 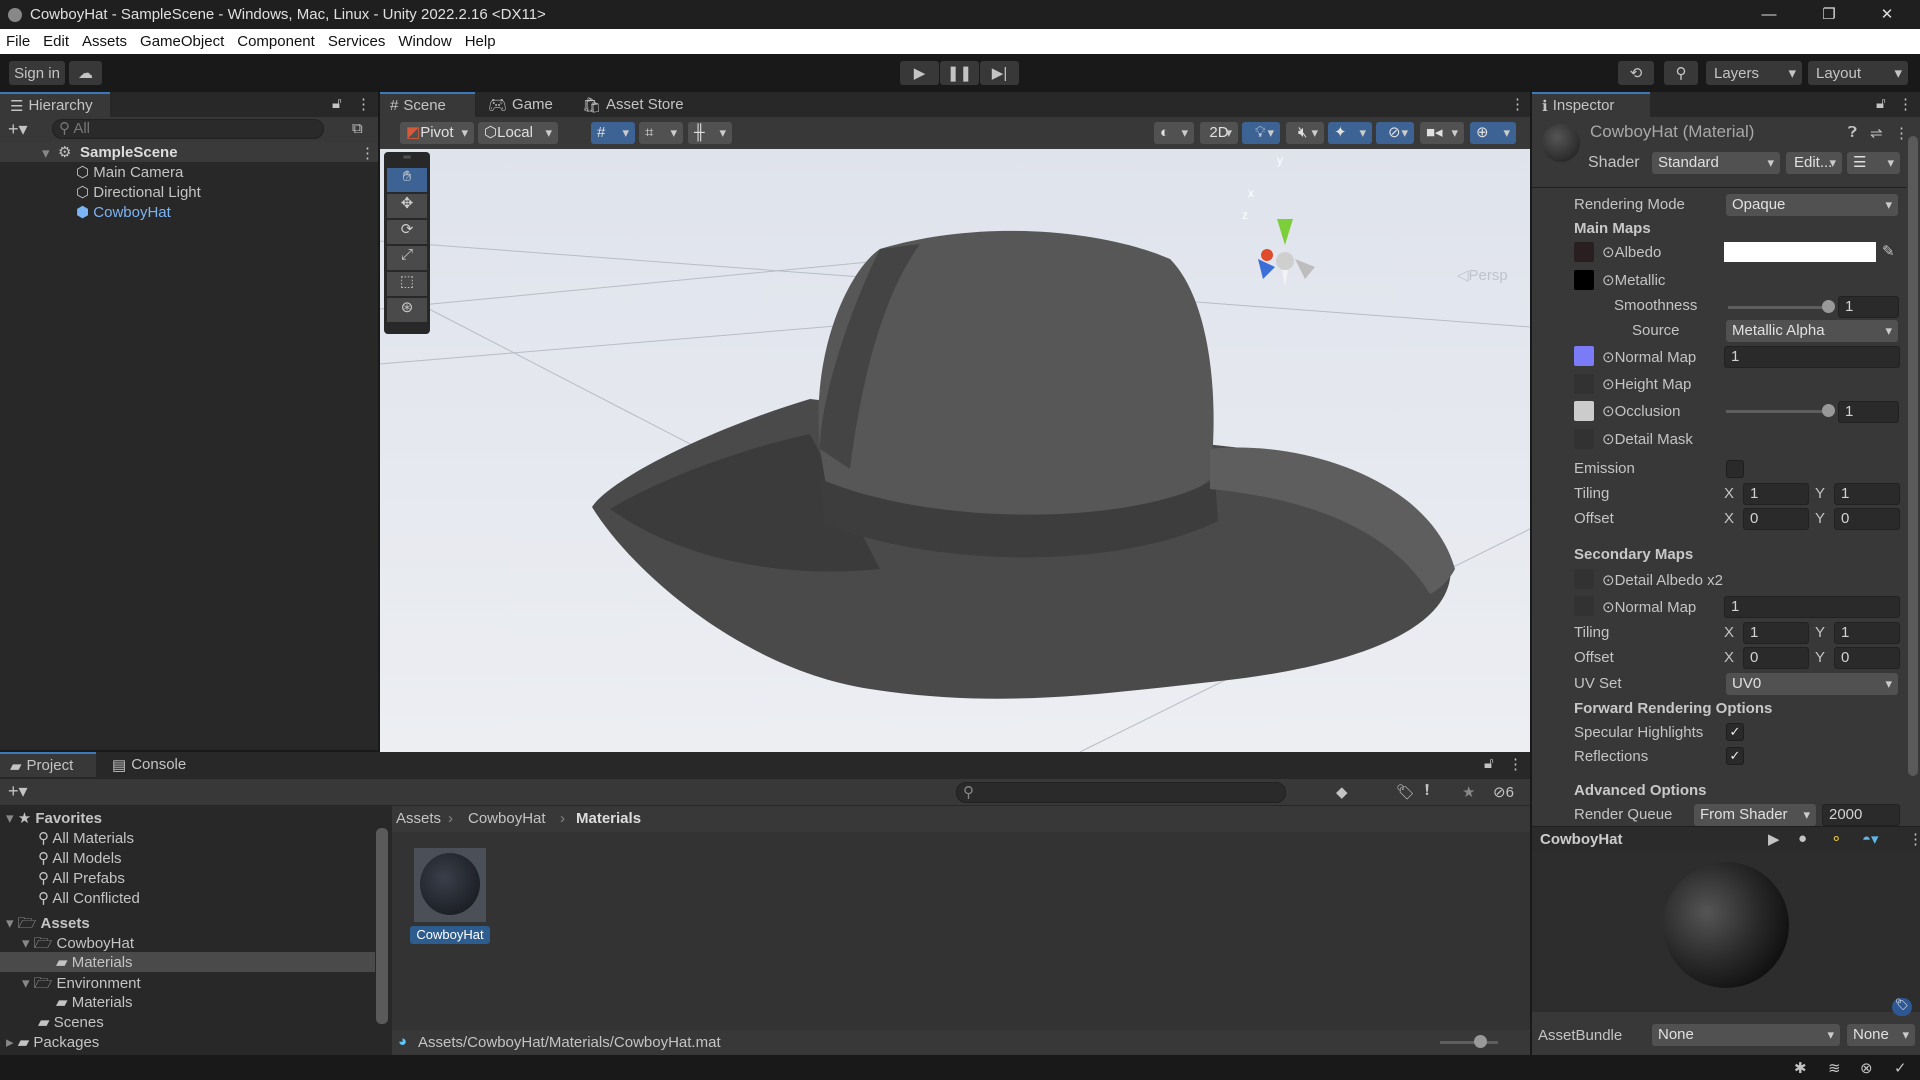 I want to click on asset-name-label: CowboyHat, so click(x=450, y=935).